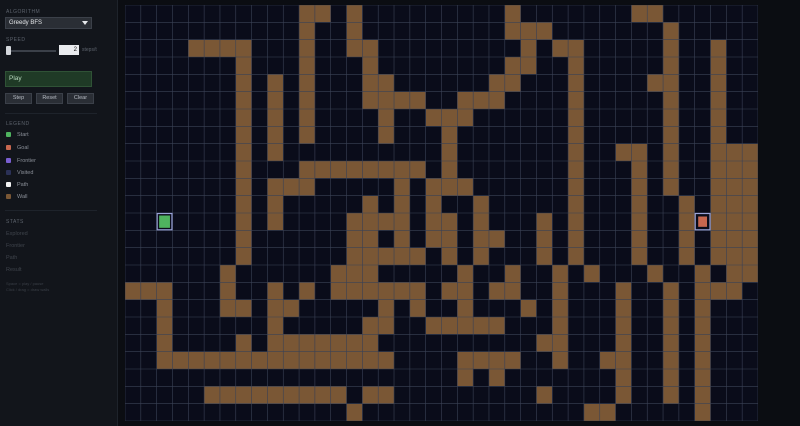  What do you see at coordinates (32, 51) in the screenshot?
I see `speed-slider-track` at bounding box center [32, 51].